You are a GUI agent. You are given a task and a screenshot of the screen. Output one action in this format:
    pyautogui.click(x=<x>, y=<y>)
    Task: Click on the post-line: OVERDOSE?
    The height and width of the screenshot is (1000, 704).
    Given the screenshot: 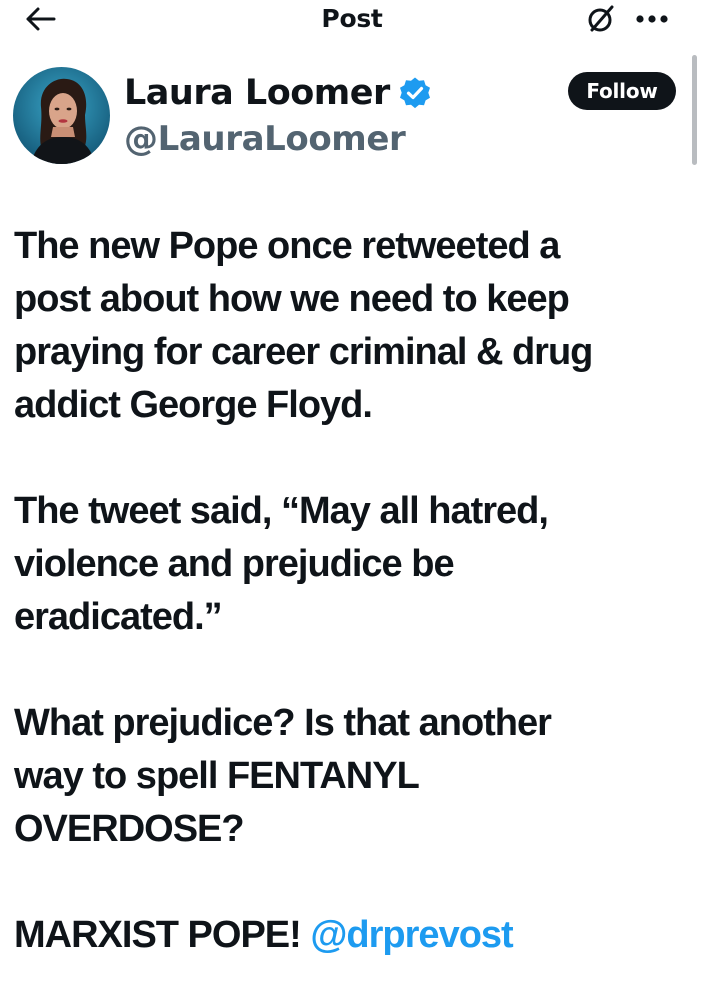 What is the action you would take?
    pyautogui.click(x=129, y=829)
    